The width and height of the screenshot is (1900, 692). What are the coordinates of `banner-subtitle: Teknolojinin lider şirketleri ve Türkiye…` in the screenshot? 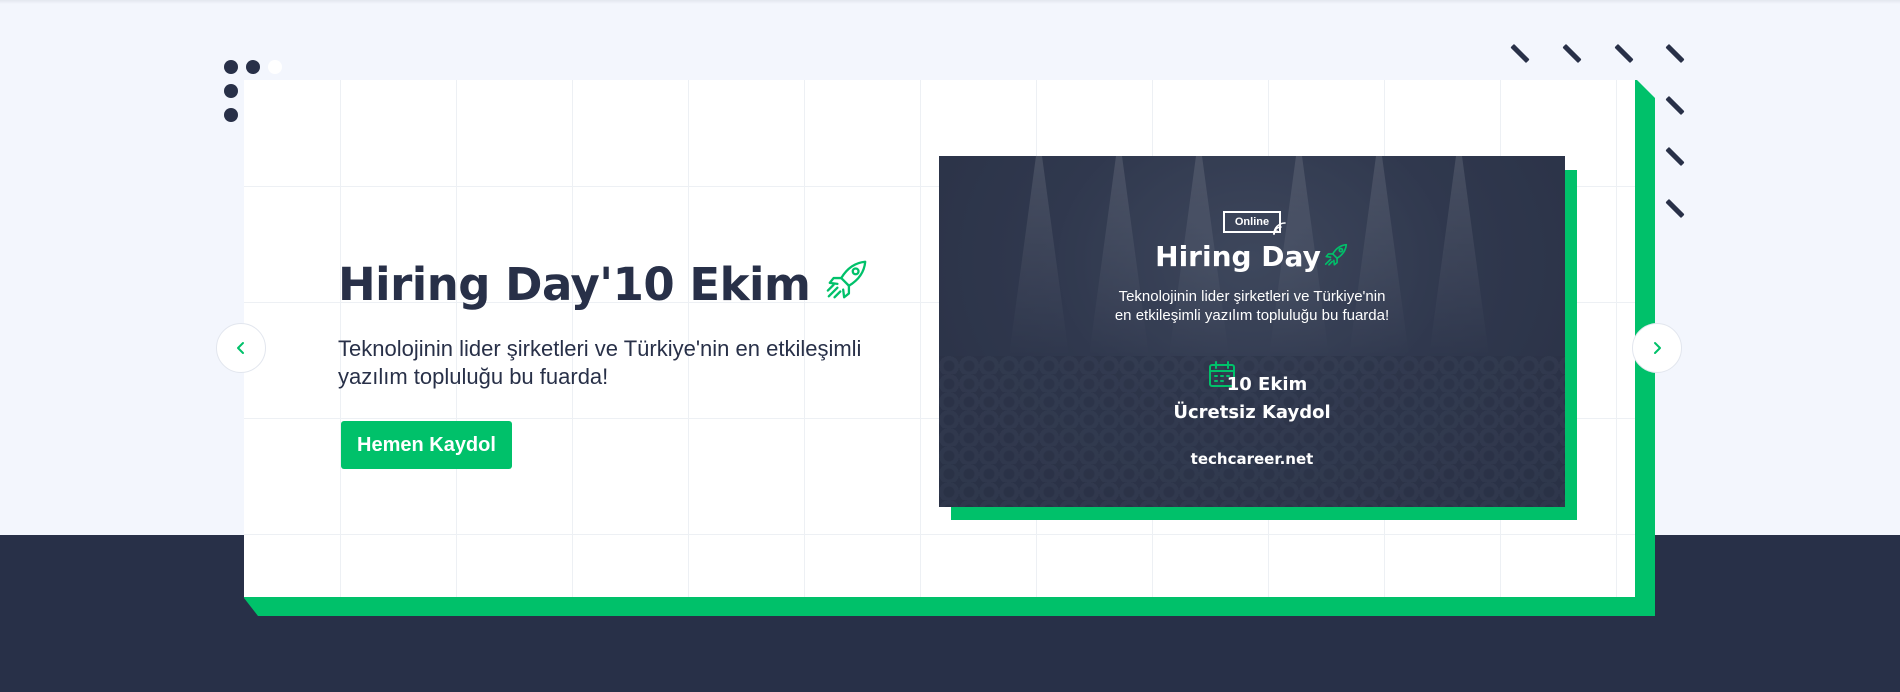 It's located at (1252, 306).